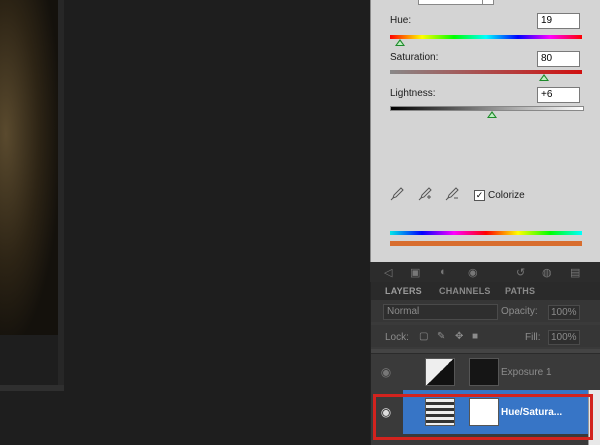  Describe the element at coordinates (479, 195) in the screenshot. I see `colorize-checkbox: ✓` at that location.